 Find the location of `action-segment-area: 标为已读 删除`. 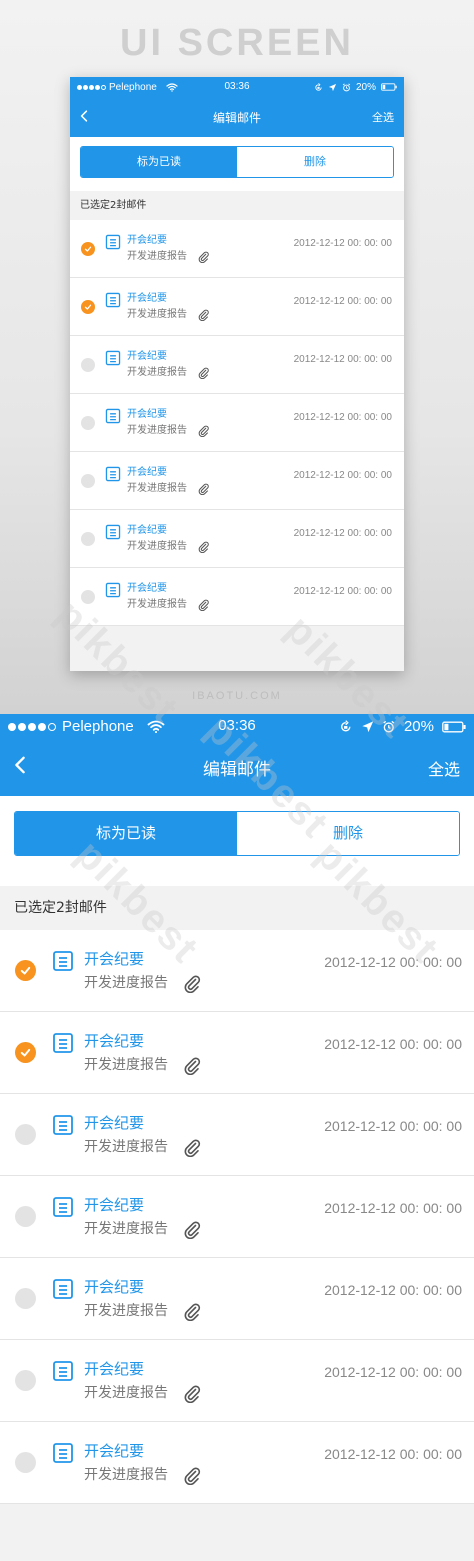

action-segment-area: 标为已读 删除 is located at coordinates (237, 841).